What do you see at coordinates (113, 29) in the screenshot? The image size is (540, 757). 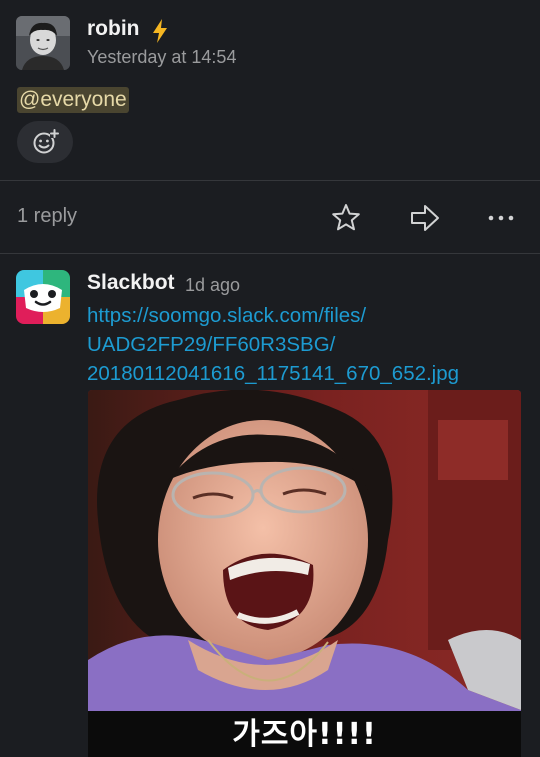 I see `sender-name: robin` at bounding box center [113, 29].